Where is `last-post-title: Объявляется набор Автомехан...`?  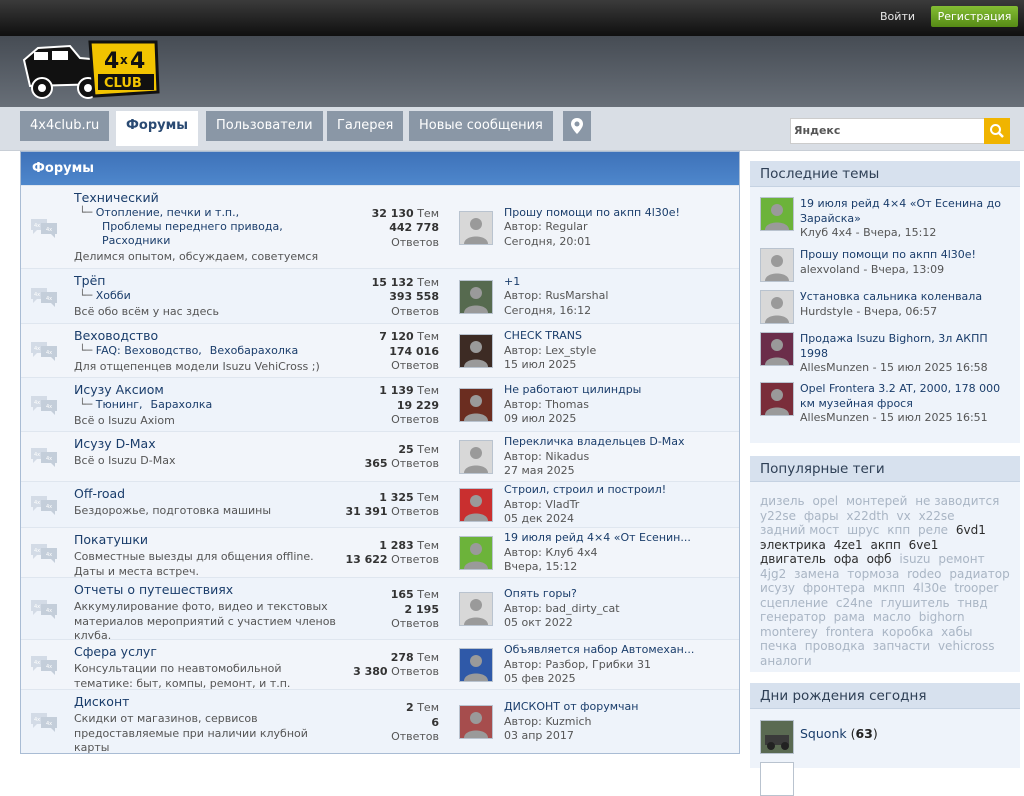
last-post-title: Объявляется набор Автомехан... is located at coordinates (619, 650).